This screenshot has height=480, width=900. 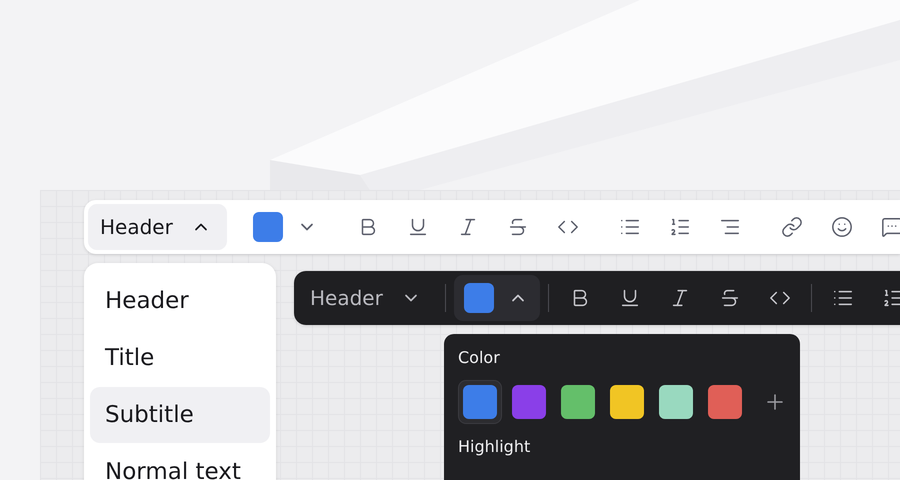 What do you see at coordinates (180, 301) in the screenshot?
I see `menu-item: Header` at bounding box center [180, 301].